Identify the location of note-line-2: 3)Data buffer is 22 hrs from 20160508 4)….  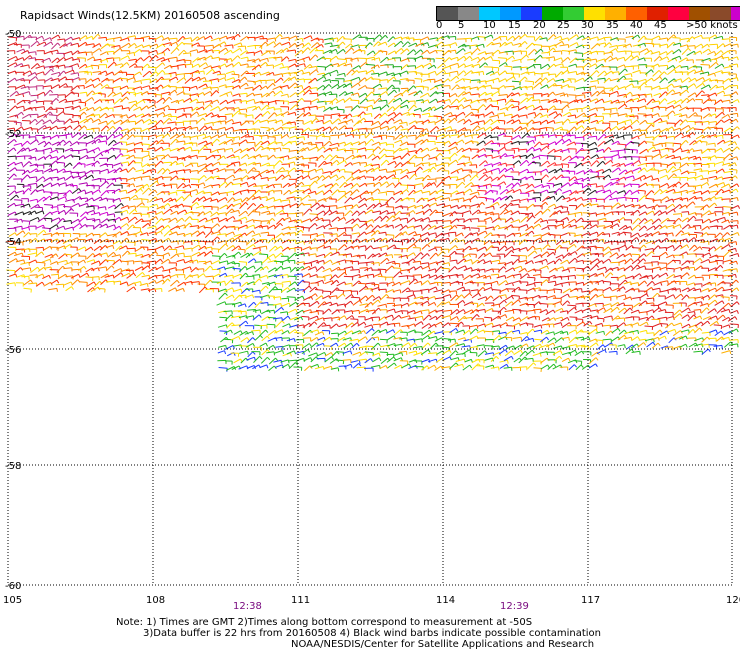
(372, 633).